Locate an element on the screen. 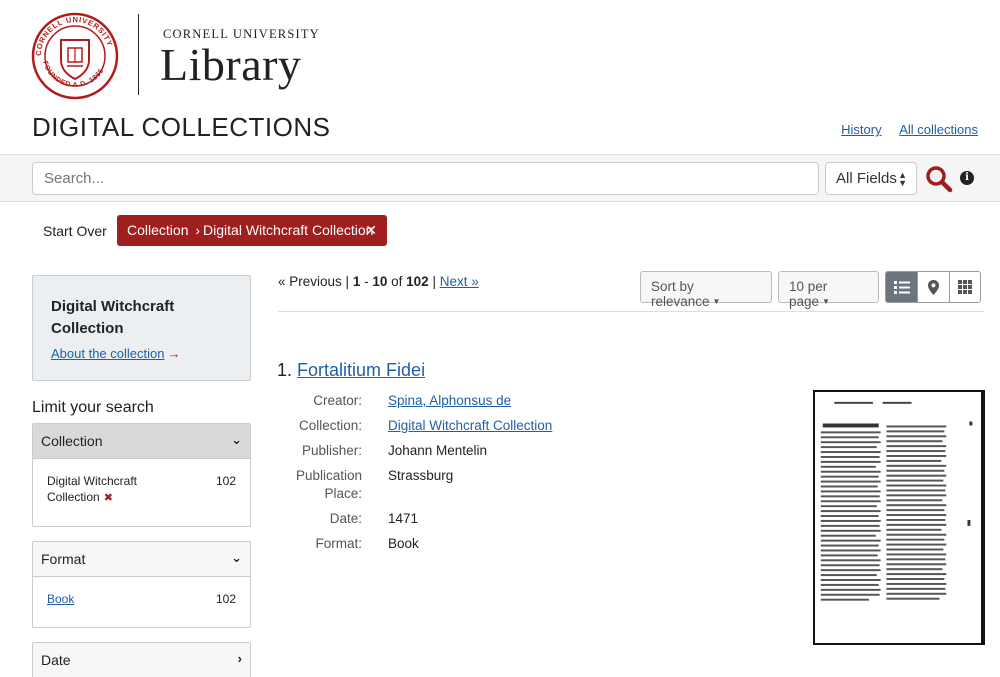 This screenshot has width=1000, height=677. facet-collection-toggle: Collection ⌄ is located at coordinates (141, 441).